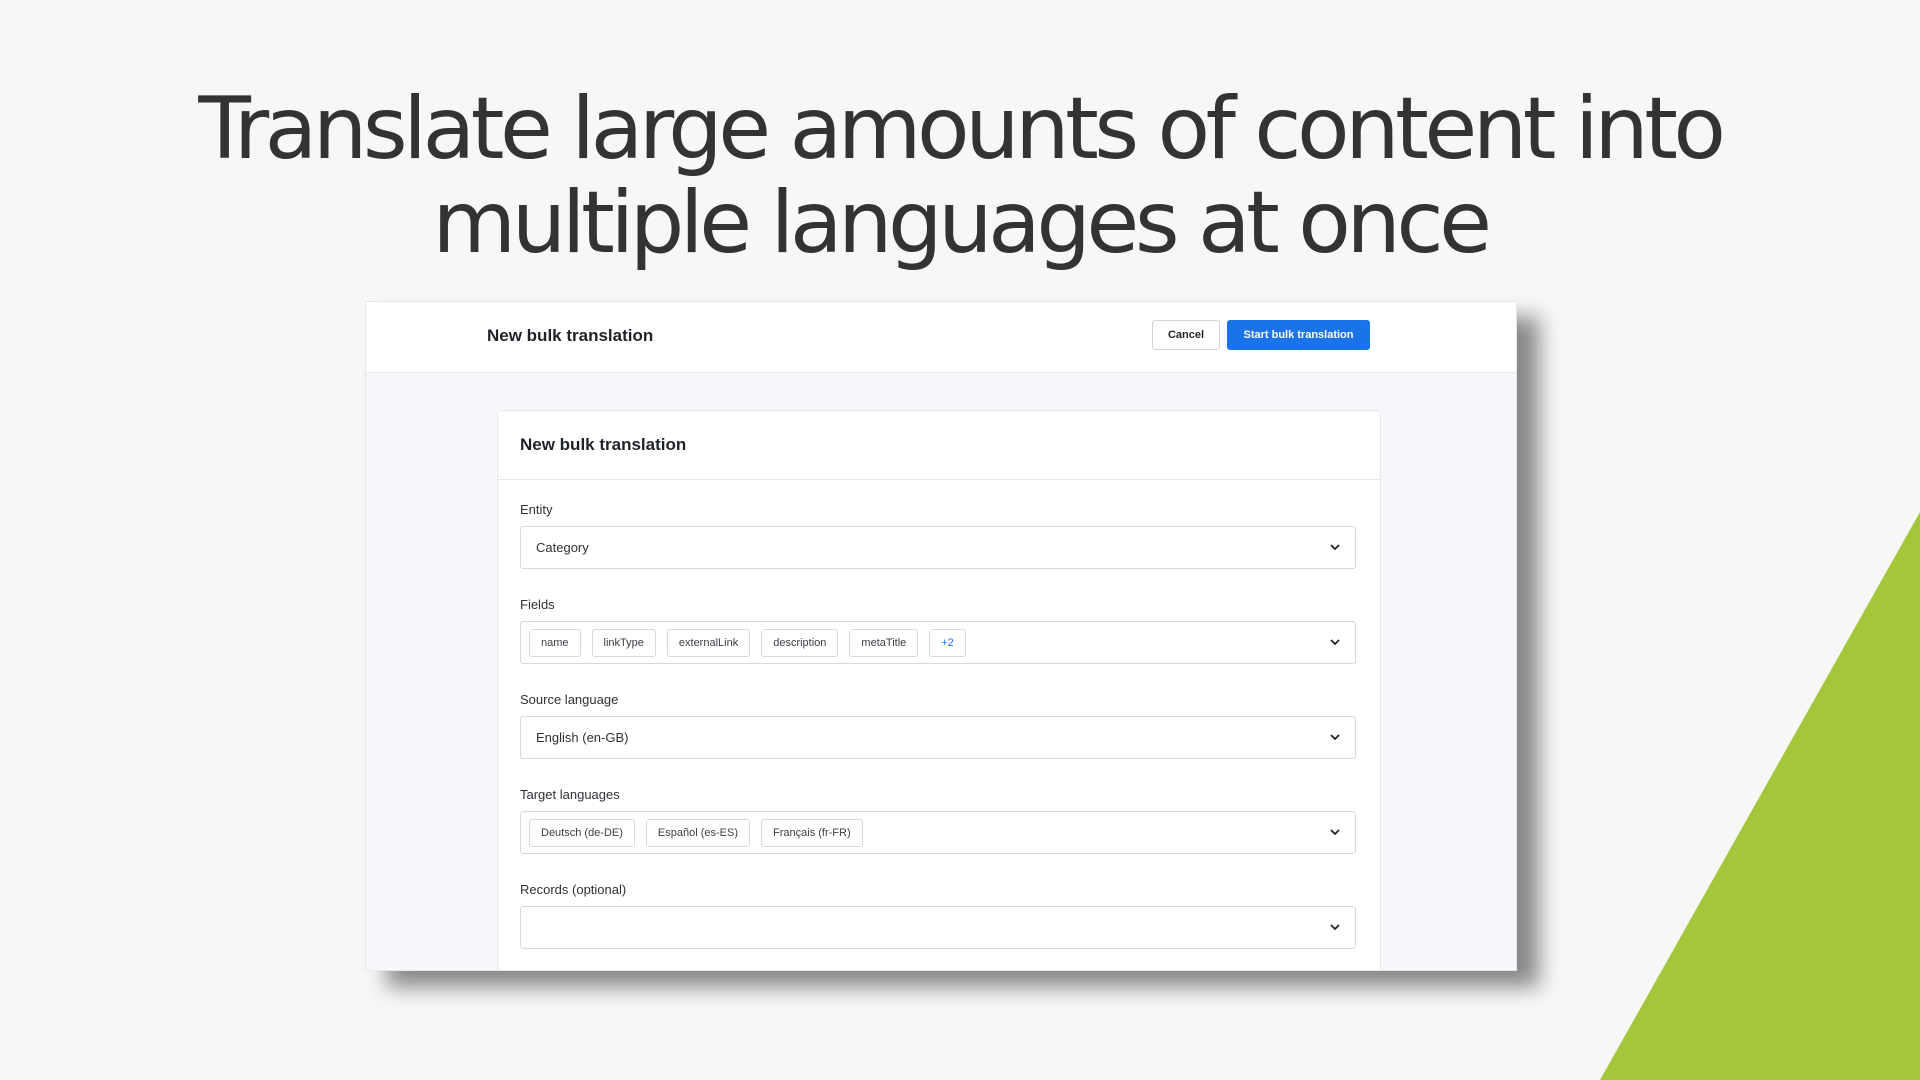  I want to click on topbar-title: New bulk translation, so click(570, 335).